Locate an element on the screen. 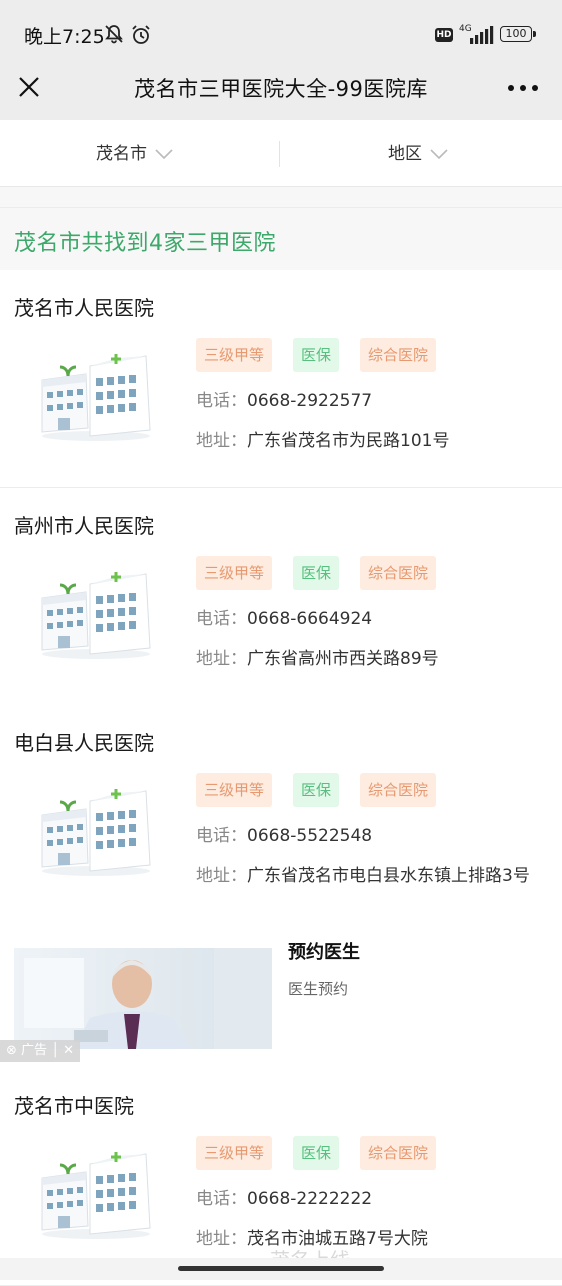  phone-number: 0668-2922577 is located at coordinates (310, 401).